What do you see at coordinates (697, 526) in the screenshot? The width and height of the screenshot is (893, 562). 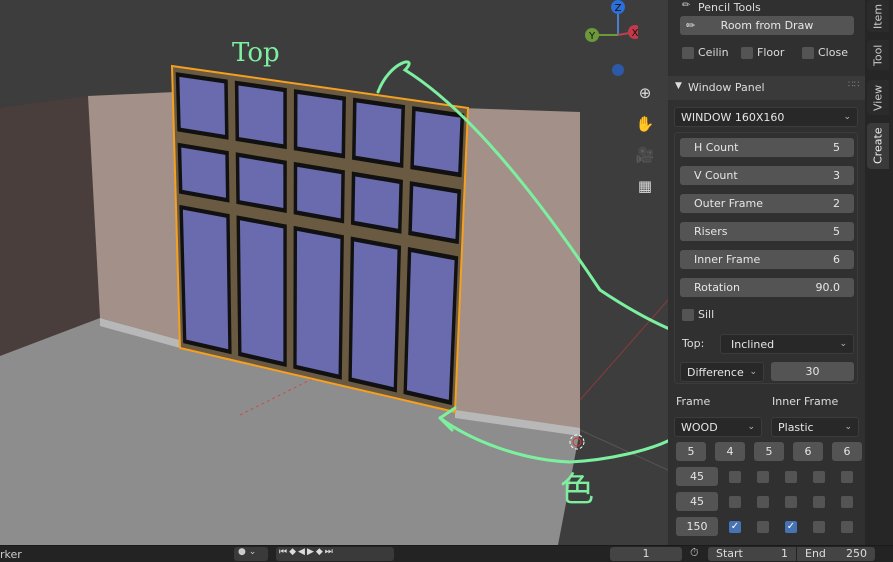 I see `row-height-field: 150` at bounding box center [697, 526].